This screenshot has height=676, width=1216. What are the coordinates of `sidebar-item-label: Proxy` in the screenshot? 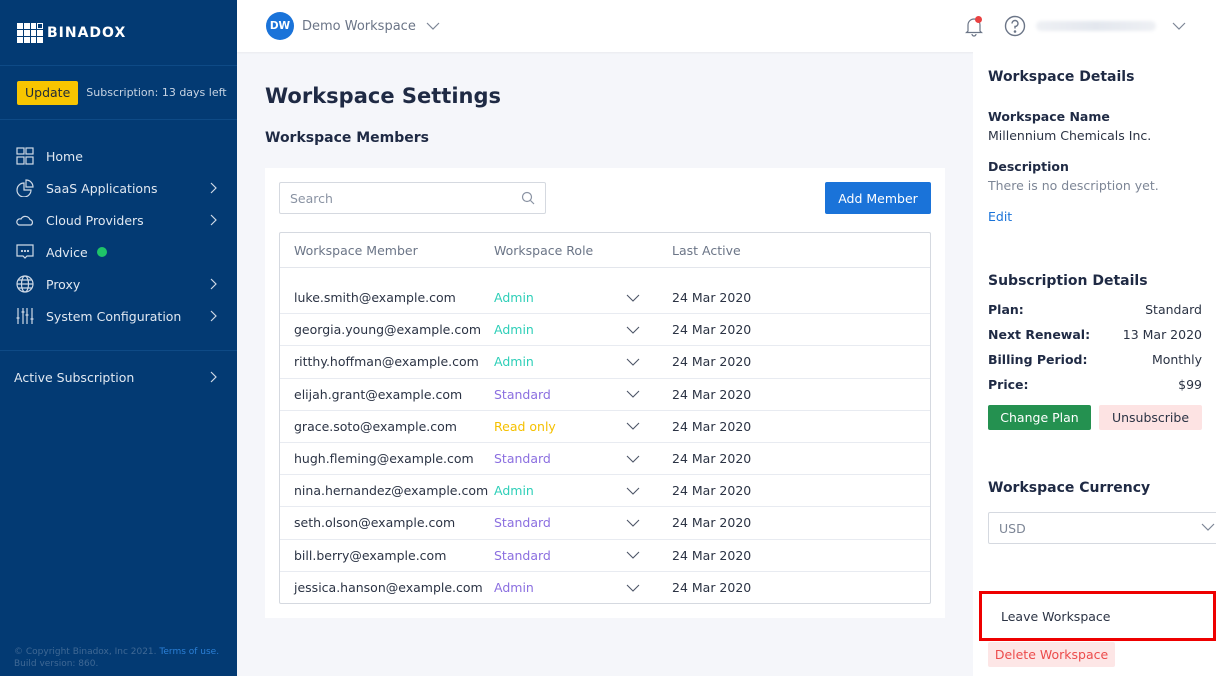 It's located at (63, 284).